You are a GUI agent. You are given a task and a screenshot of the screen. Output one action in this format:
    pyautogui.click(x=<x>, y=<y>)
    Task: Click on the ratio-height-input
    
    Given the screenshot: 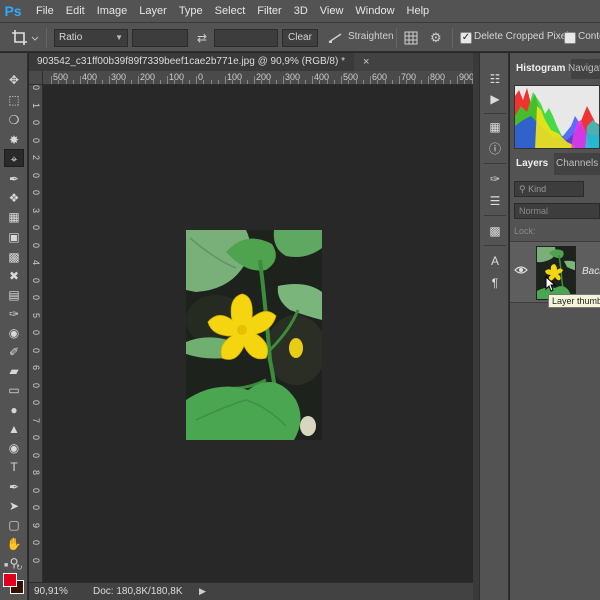 What is the action you would take?
    pyautogui.click(x=246, y=38)
    